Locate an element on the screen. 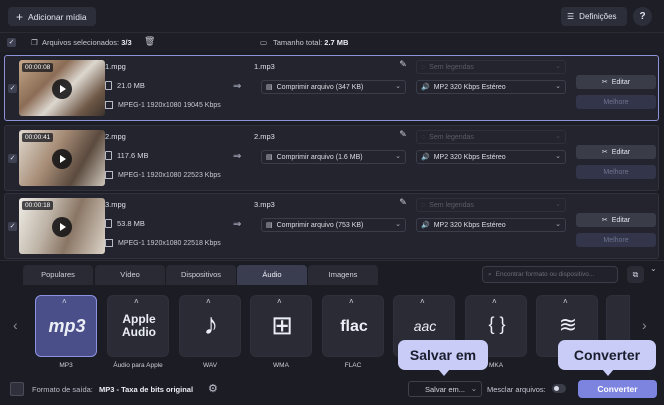 The width and height of the screenshot is (664, 405). top-toolbar: + Adicionar mídia ☰ Definições ? is located at coordinates (332, 16).